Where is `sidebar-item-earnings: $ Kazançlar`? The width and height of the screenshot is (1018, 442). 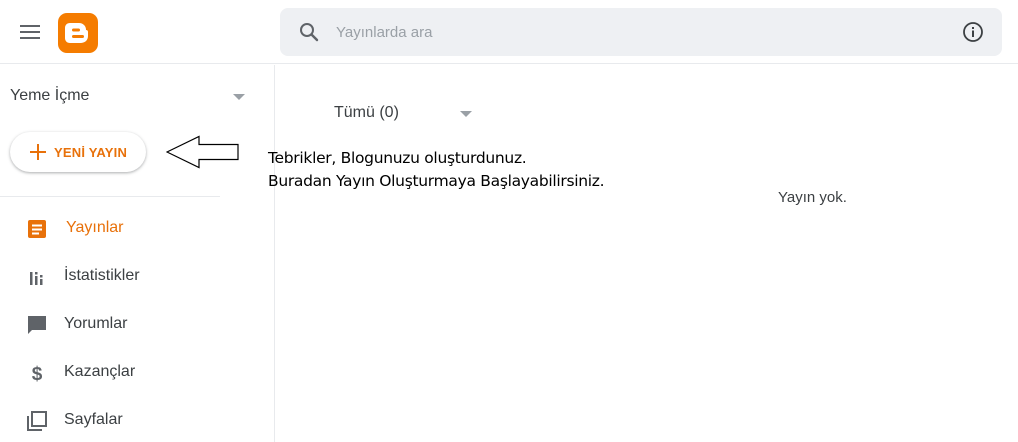 sidebar-item-earnings: $ Kazançlar is located at coordinates (135, 372).